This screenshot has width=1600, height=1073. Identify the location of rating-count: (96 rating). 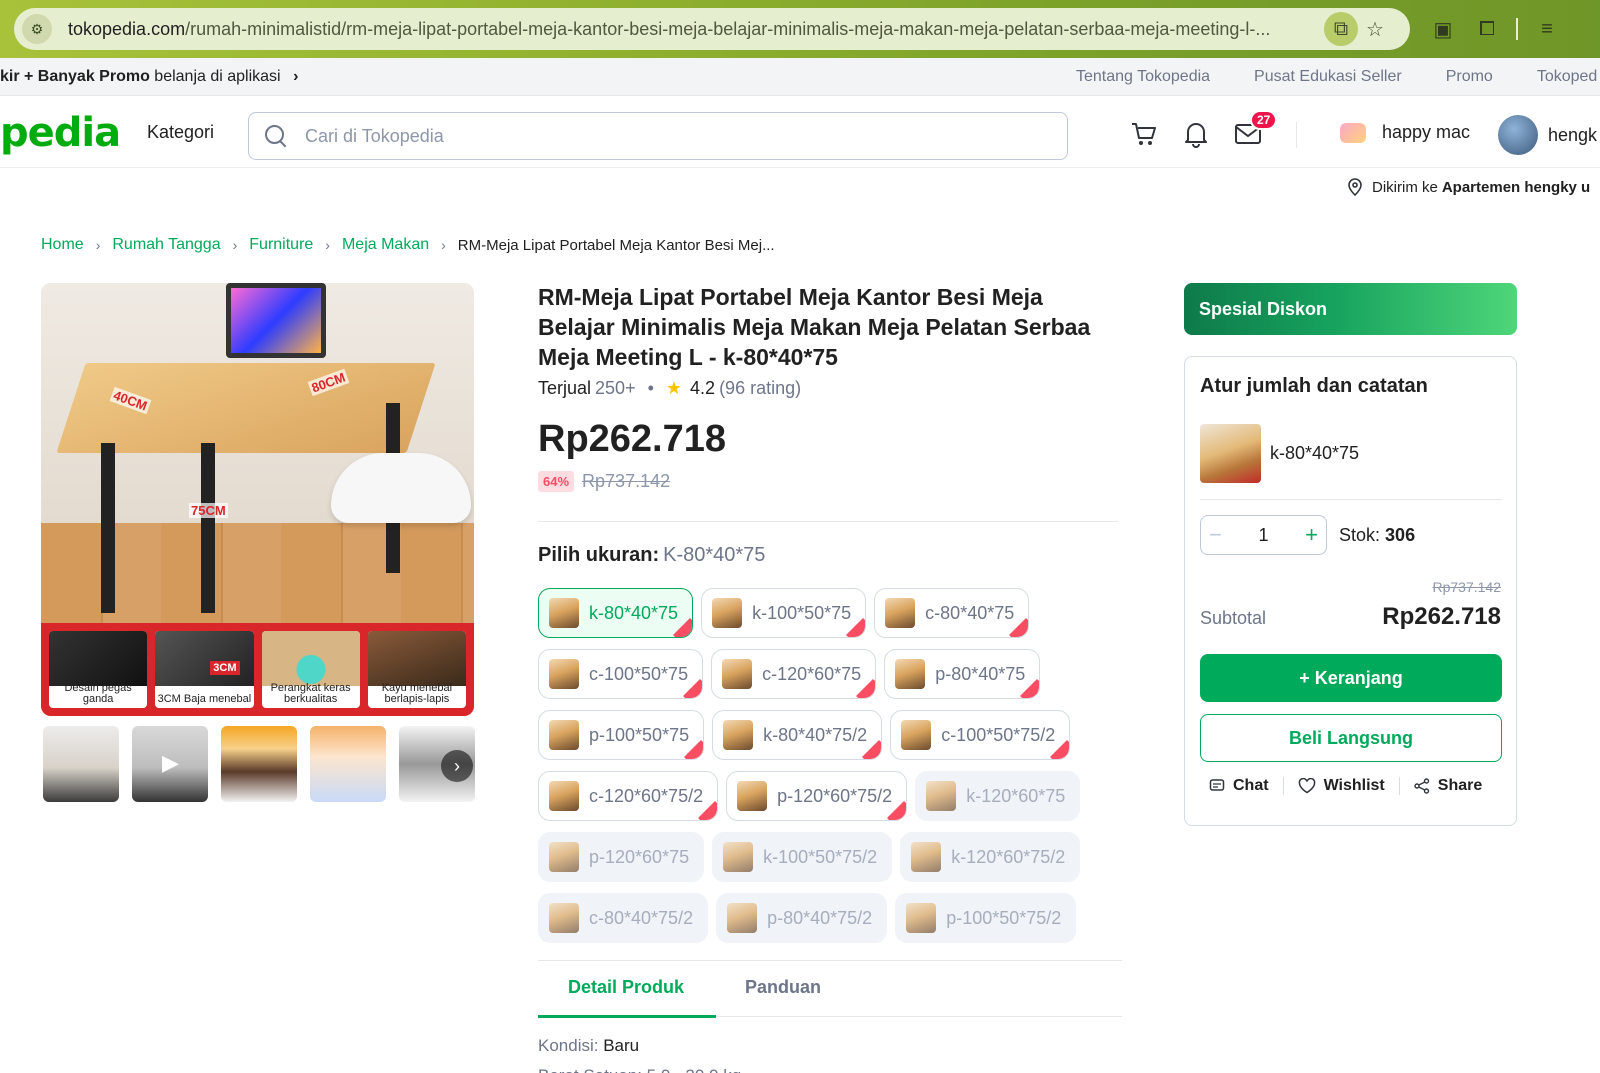
(760, 388).